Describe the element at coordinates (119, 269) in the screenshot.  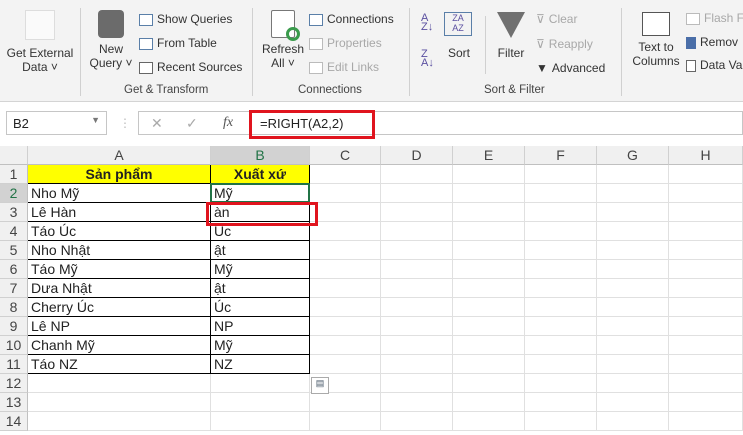
I see `cell: Táo Mỹ` at that location.